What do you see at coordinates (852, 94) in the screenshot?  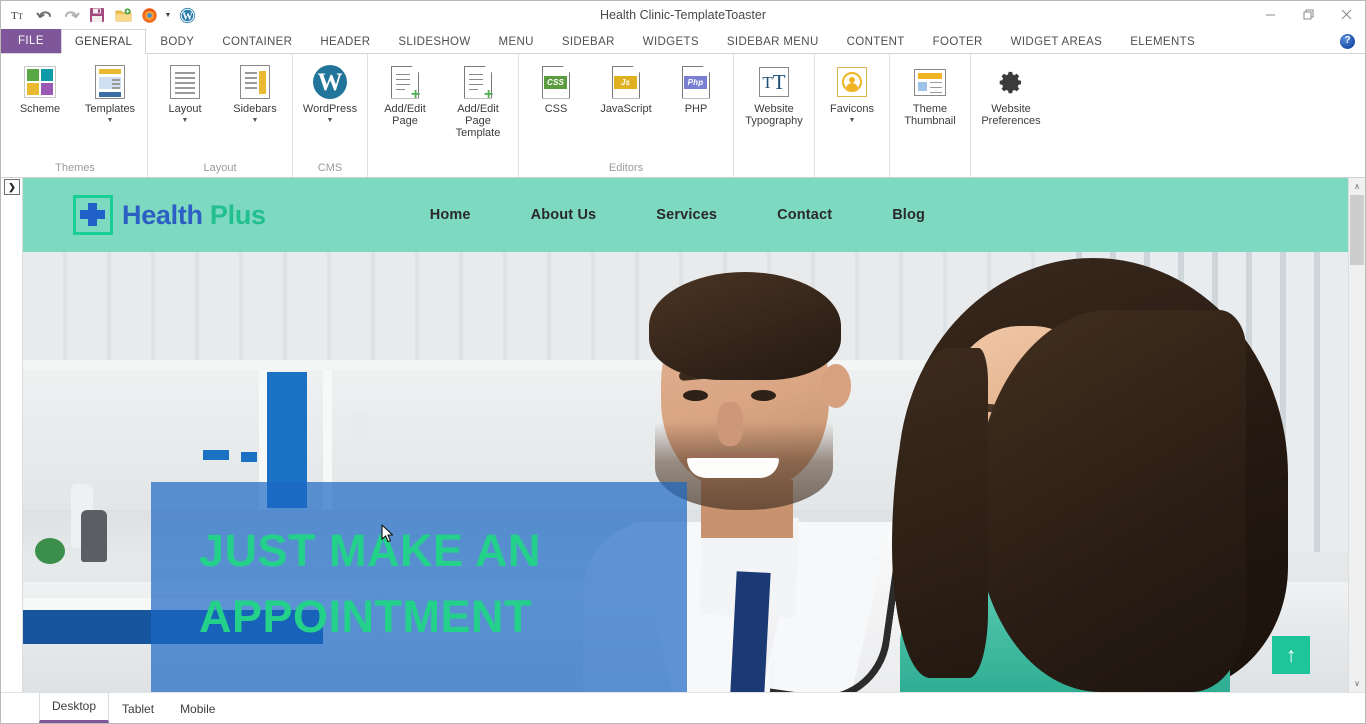 I see `ribbon-button-favicons: Favicons ▼` at bounding box center [852, 94].